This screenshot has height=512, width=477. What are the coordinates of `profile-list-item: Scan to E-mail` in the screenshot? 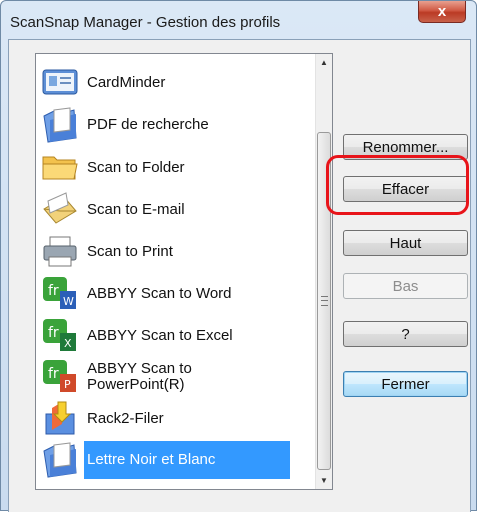 It's located at (177, 210).